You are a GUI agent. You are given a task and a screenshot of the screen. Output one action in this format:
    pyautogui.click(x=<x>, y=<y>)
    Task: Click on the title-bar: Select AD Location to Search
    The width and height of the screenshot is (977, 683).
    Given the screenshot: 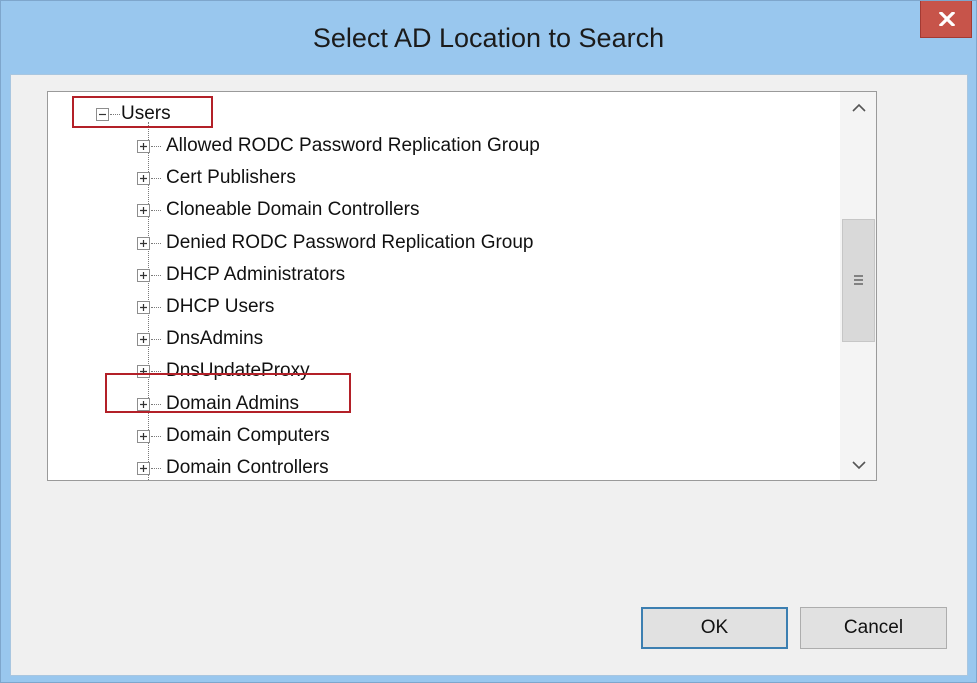 What is the action you would take?
    pyautogui.click(x=488, y=37)
    